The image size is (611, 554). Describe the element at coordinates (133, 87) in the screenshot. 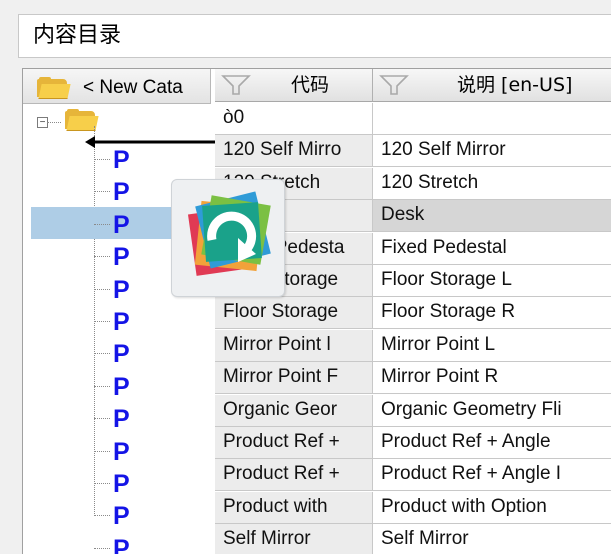

I see `tree-root-label: < New Cata` at that location.